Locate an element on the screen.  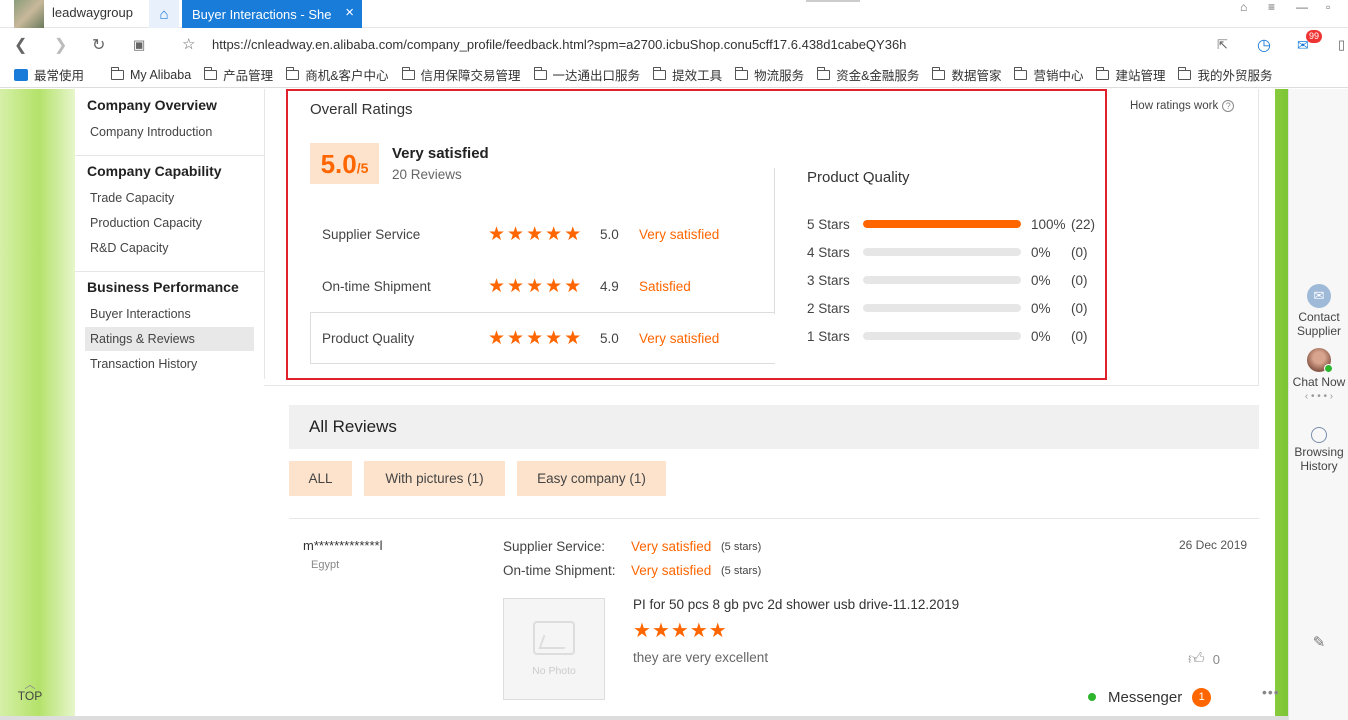
review-stars: ★ ★ ★ ★ ★ is located at coordinates (680, 631).